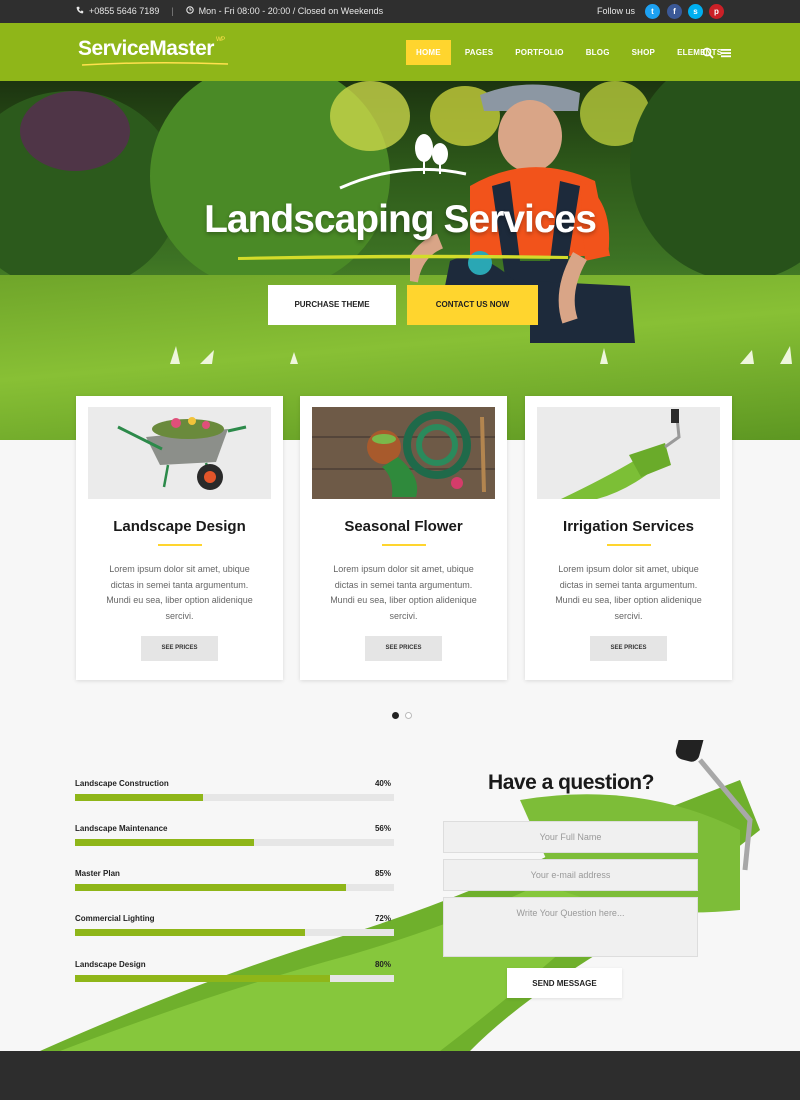 The width and height of the screenshot is (800, 1100). I want to click on grass-tips, so click(481, 355).